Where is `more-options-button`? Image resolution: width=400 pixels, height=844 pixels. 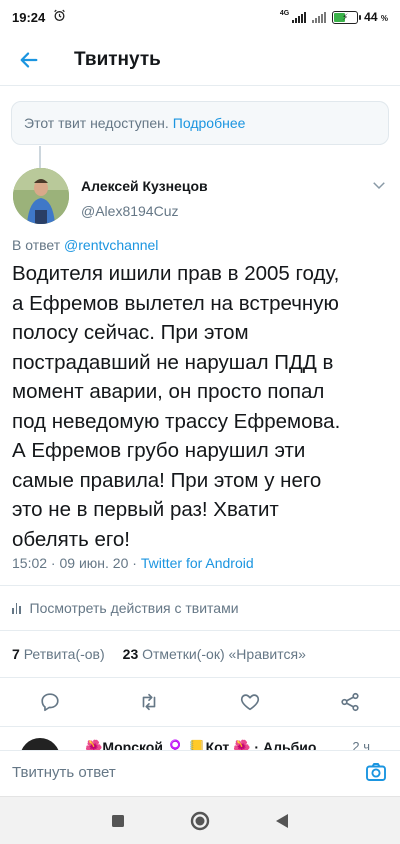 more-options-button is located at coordinates (379, 185).